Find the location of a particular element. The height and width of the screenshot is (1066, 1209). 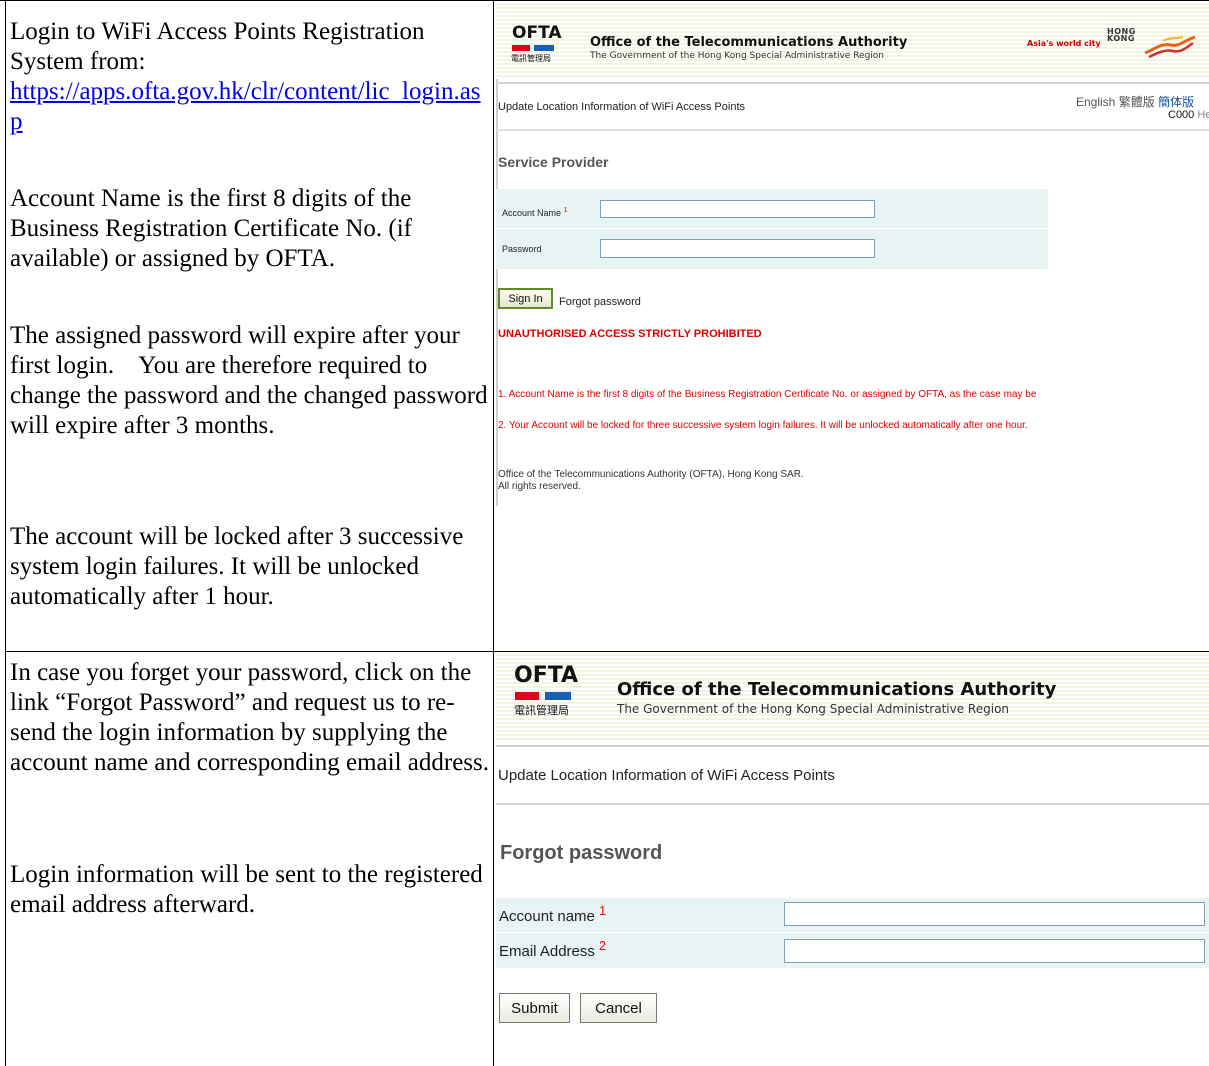

password-label: Password is located at coordinates (522, 249).